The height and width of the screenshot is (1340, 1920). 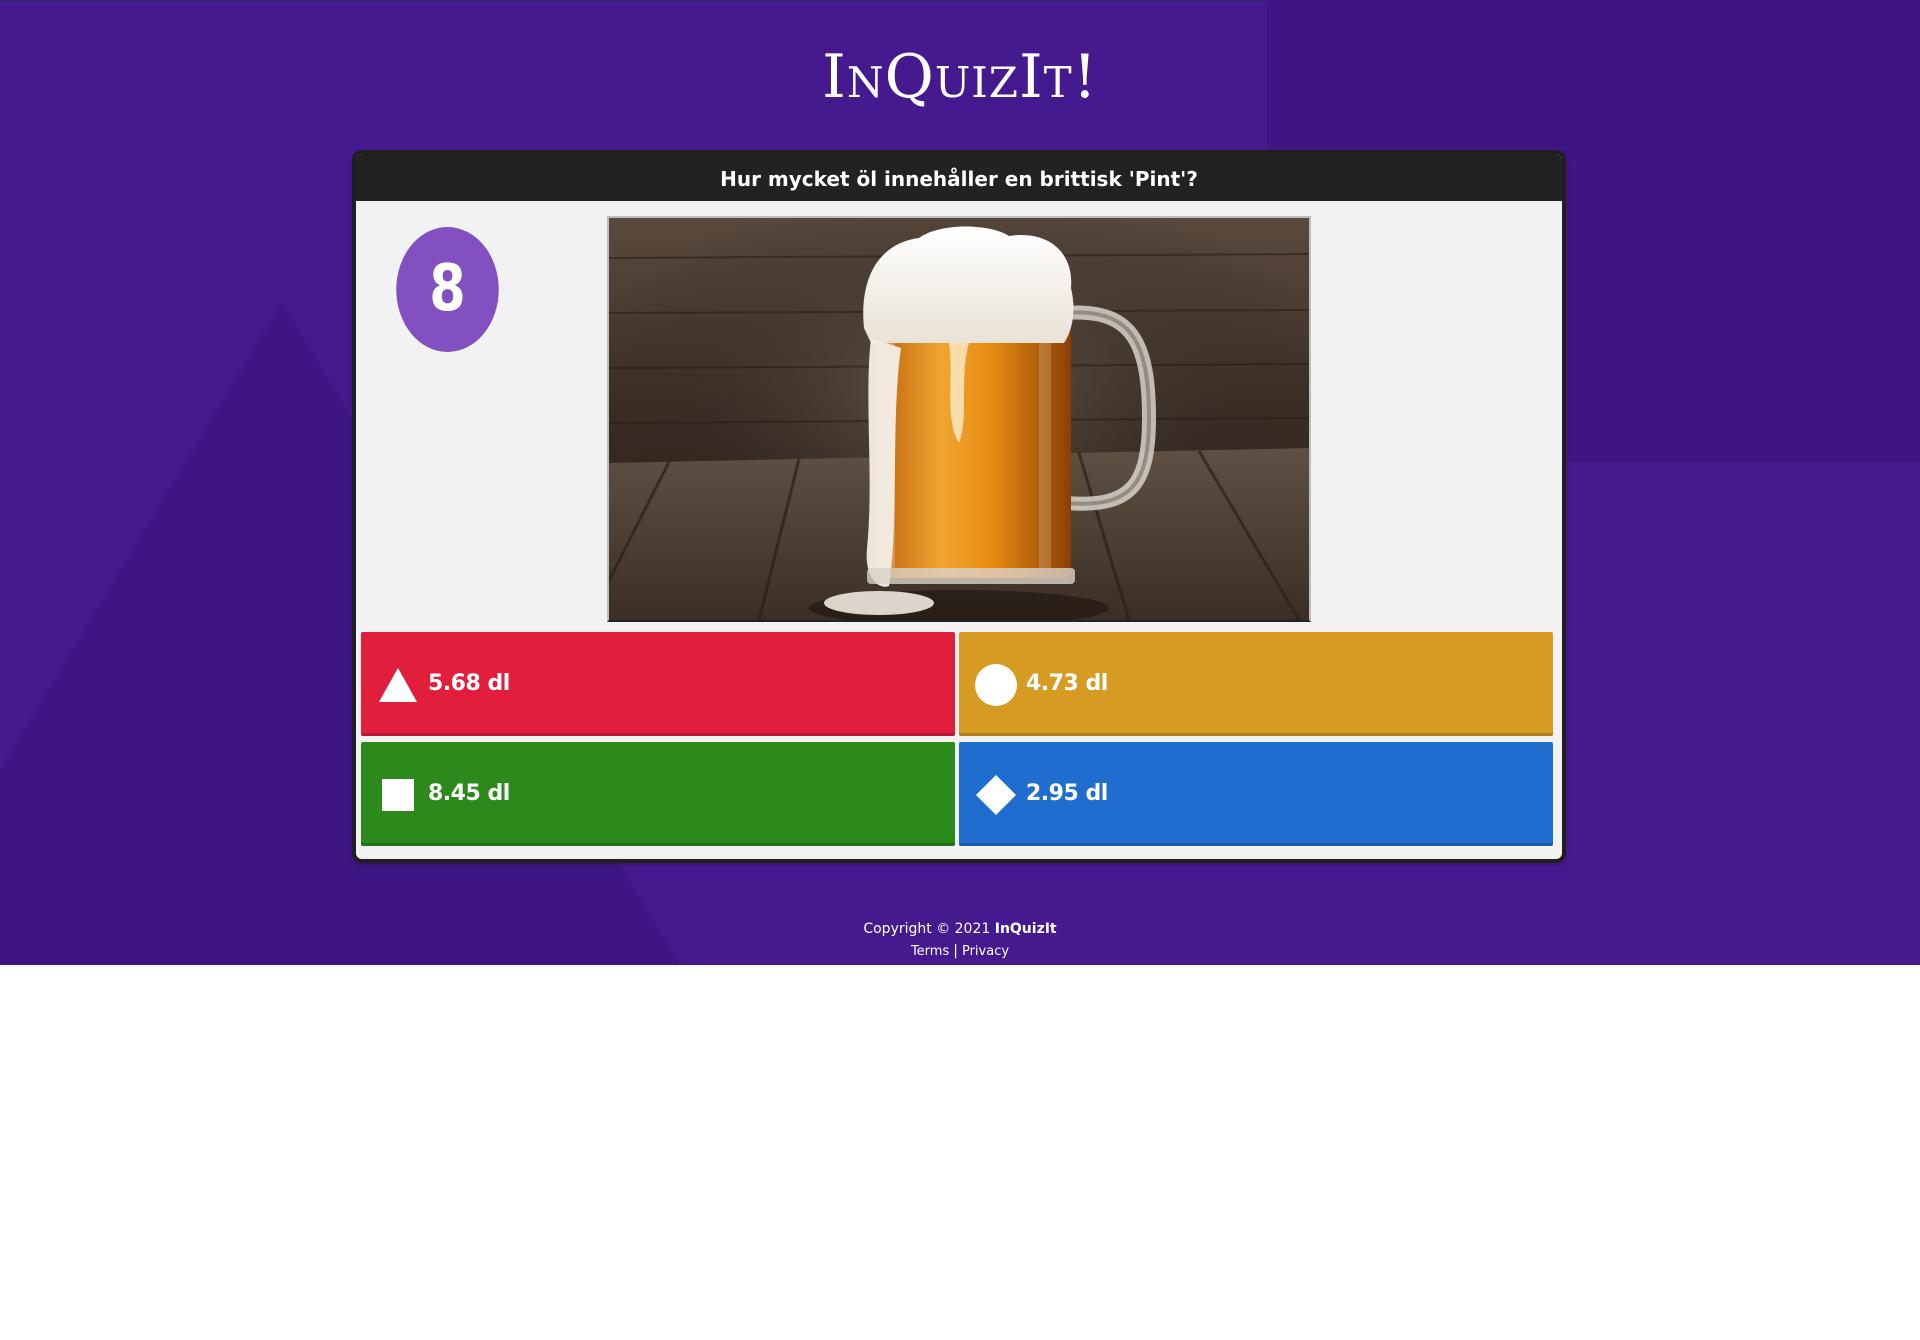 What do you see at coordinates (1025, 929) in the screenshot?
I see `copyright-brand: InQuizIt` at bounding box center [1025, 929].